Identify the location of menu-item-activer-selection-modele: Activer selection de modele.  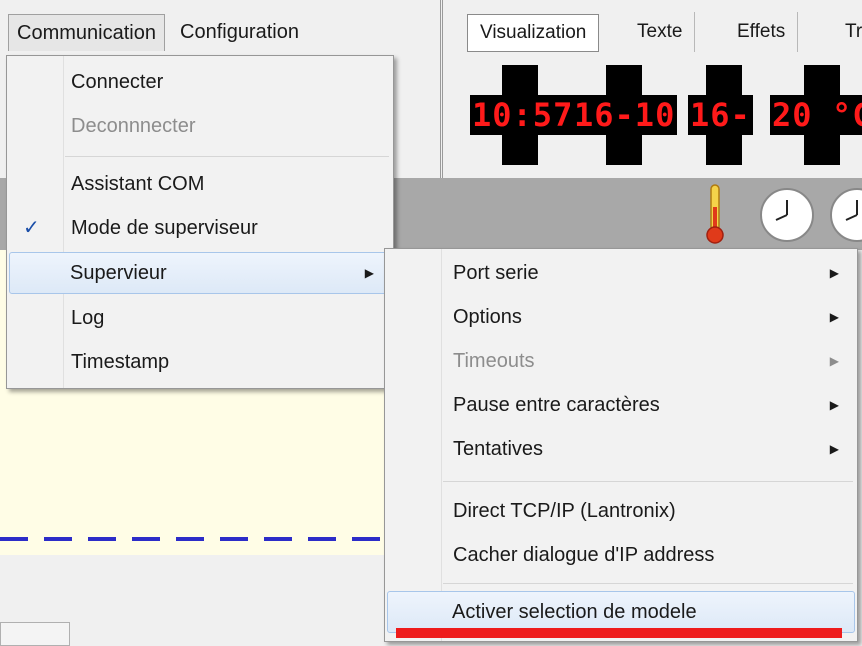
(621, 612).